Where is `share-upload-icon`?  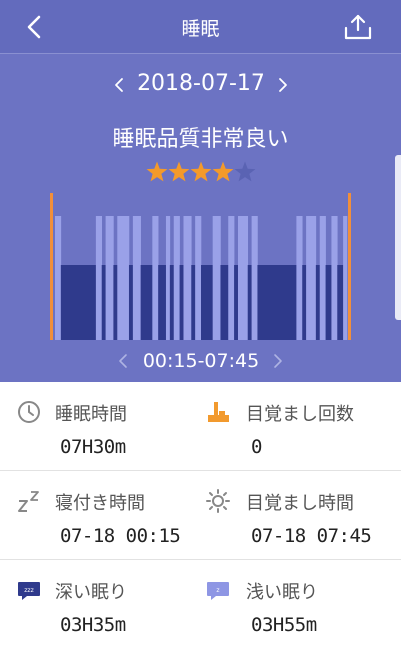
share-upload-icon is located at coordinates (358, 27).